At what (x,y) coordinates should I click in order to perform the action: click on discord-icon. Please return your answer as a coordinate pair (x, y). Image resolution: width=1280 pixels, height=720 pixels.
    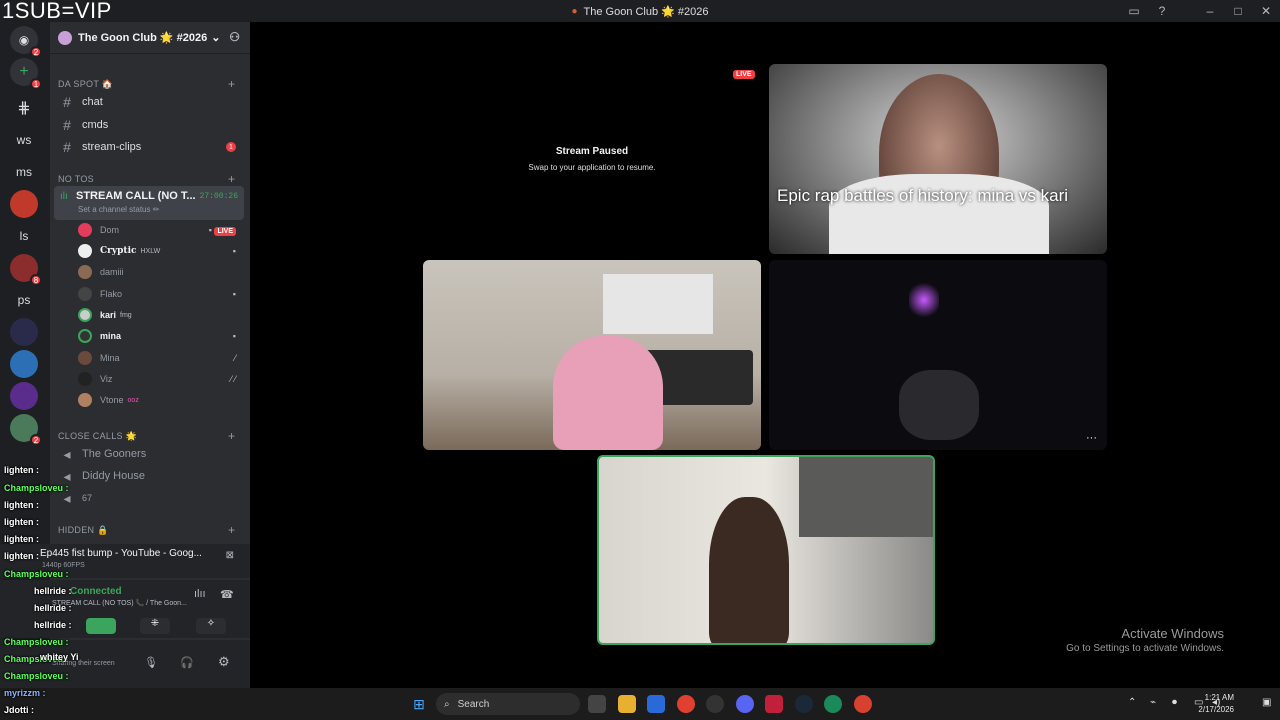
    Looking at the image, I should click on (745, 704).